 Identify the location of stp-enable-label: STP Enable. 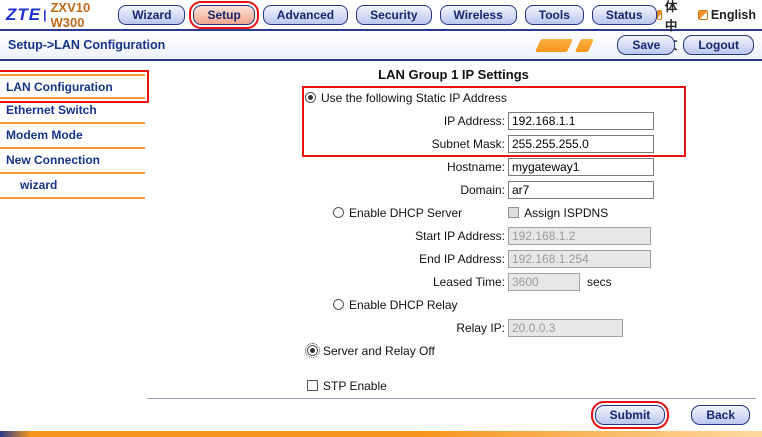
(355, 385).